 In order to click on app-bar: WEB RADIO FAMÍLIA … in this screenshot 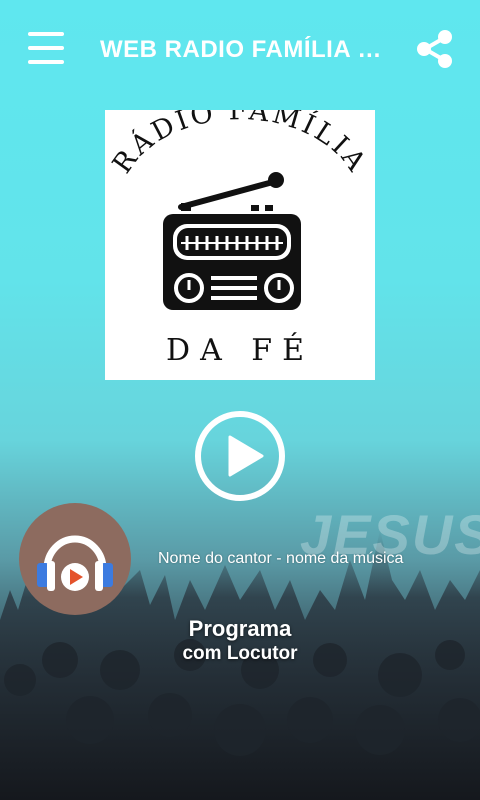, I will do `click(240, 50)`.